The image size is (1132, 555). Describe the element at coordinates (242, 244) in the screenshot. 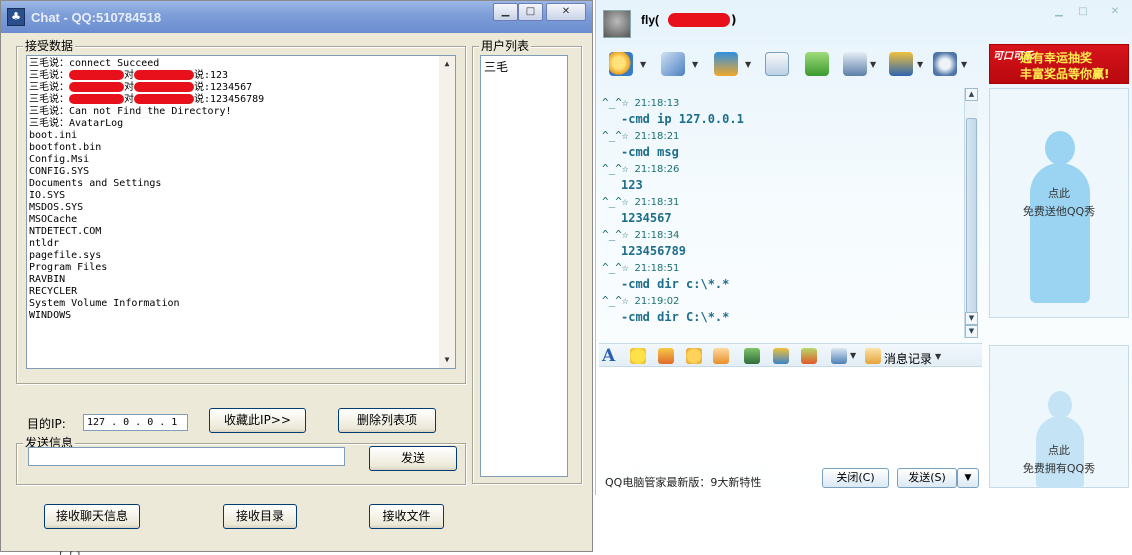

I see `received-line: ntldr` at that location.